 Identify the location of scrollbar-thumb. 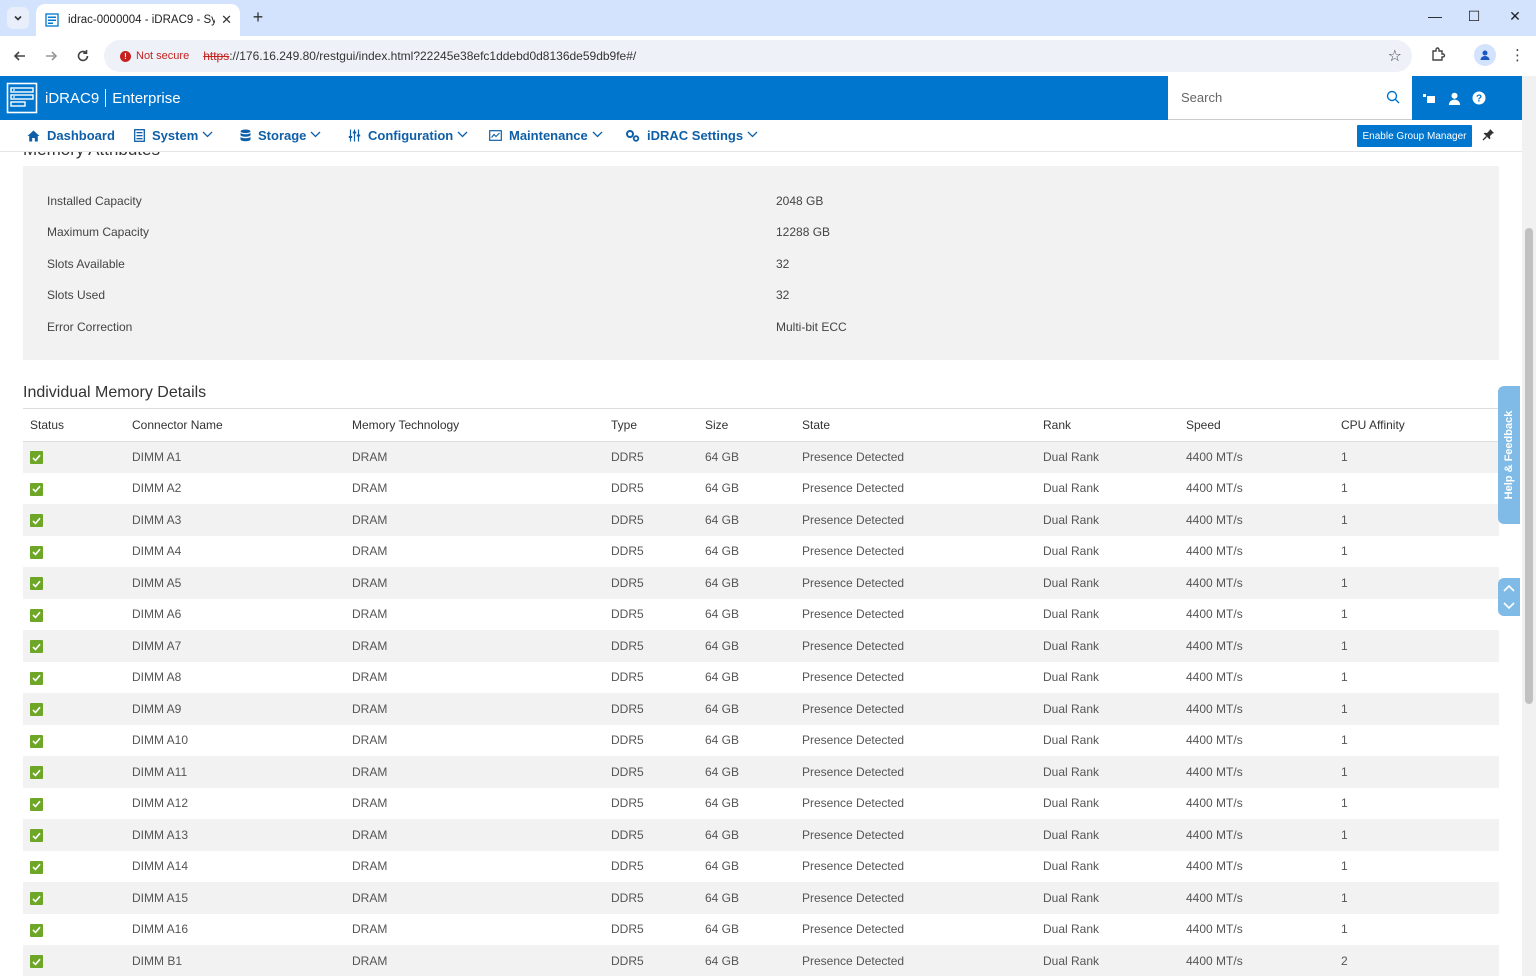
(1529, 466).